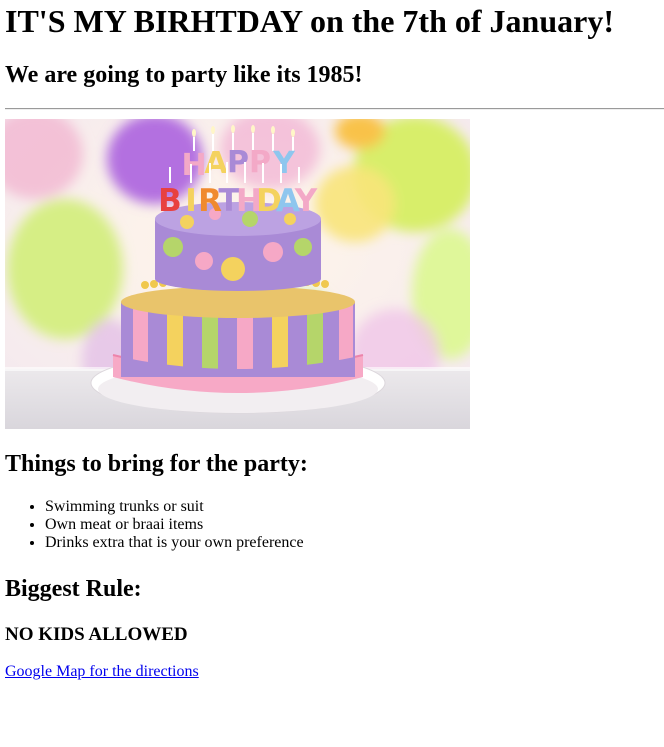 The height and width of the screenshot is (747, 664). Describe the element at coordinates (354, 543) in the screenshot. I see `list-item: Drinks extra that is your own preference` at that location.